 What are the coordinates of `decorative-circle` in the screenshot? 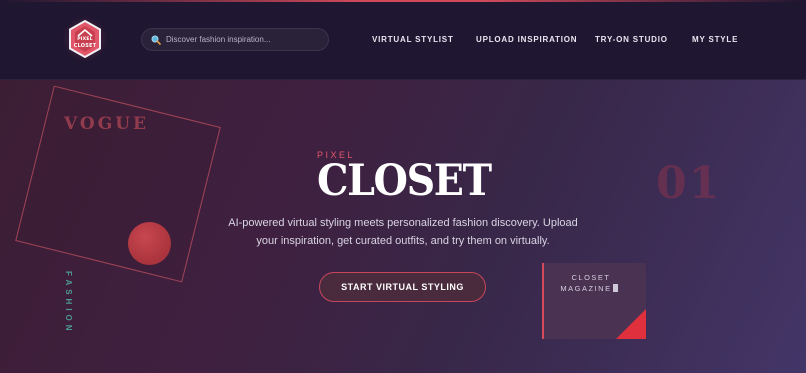 It's located at (149, 243).